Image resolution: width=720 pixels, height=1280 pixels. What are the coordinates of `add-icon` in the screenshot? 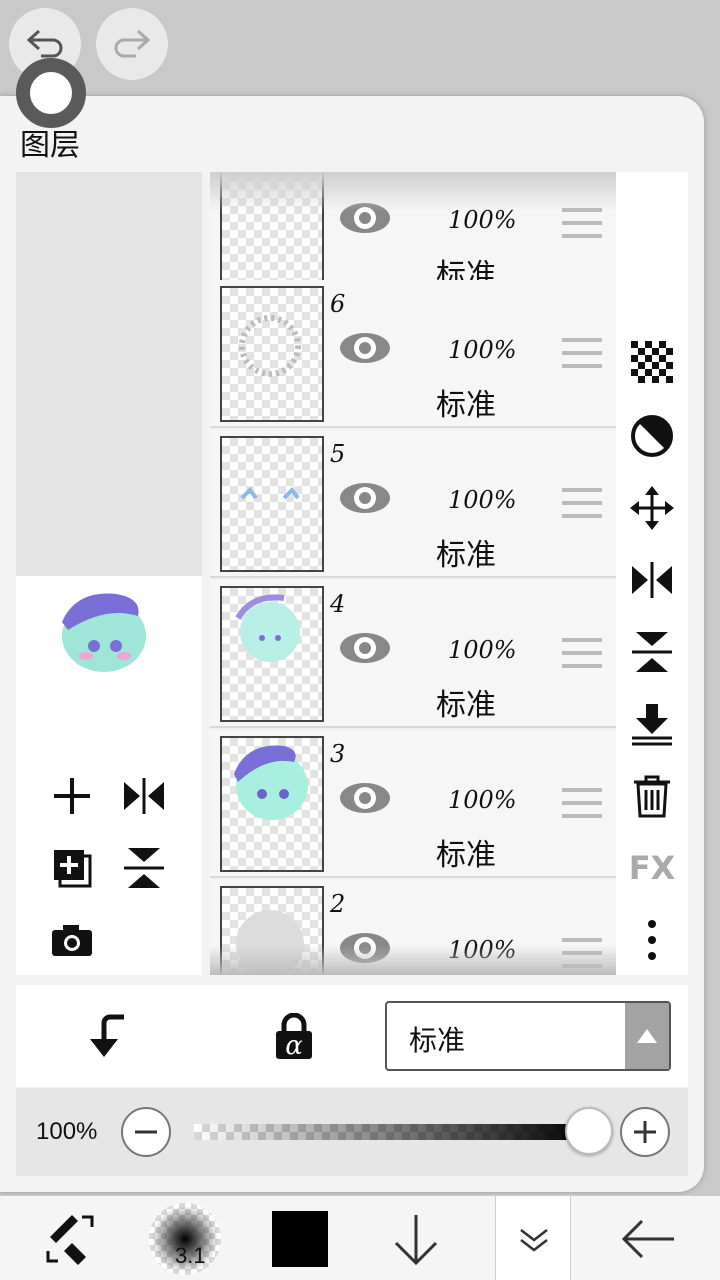 It's located at (72, 796).